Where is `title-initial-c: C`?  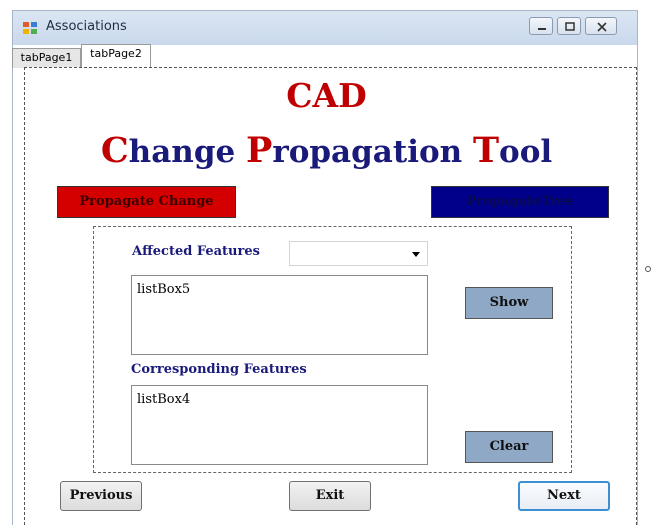 title-initial-c: C is located at coordinates (114, 150).